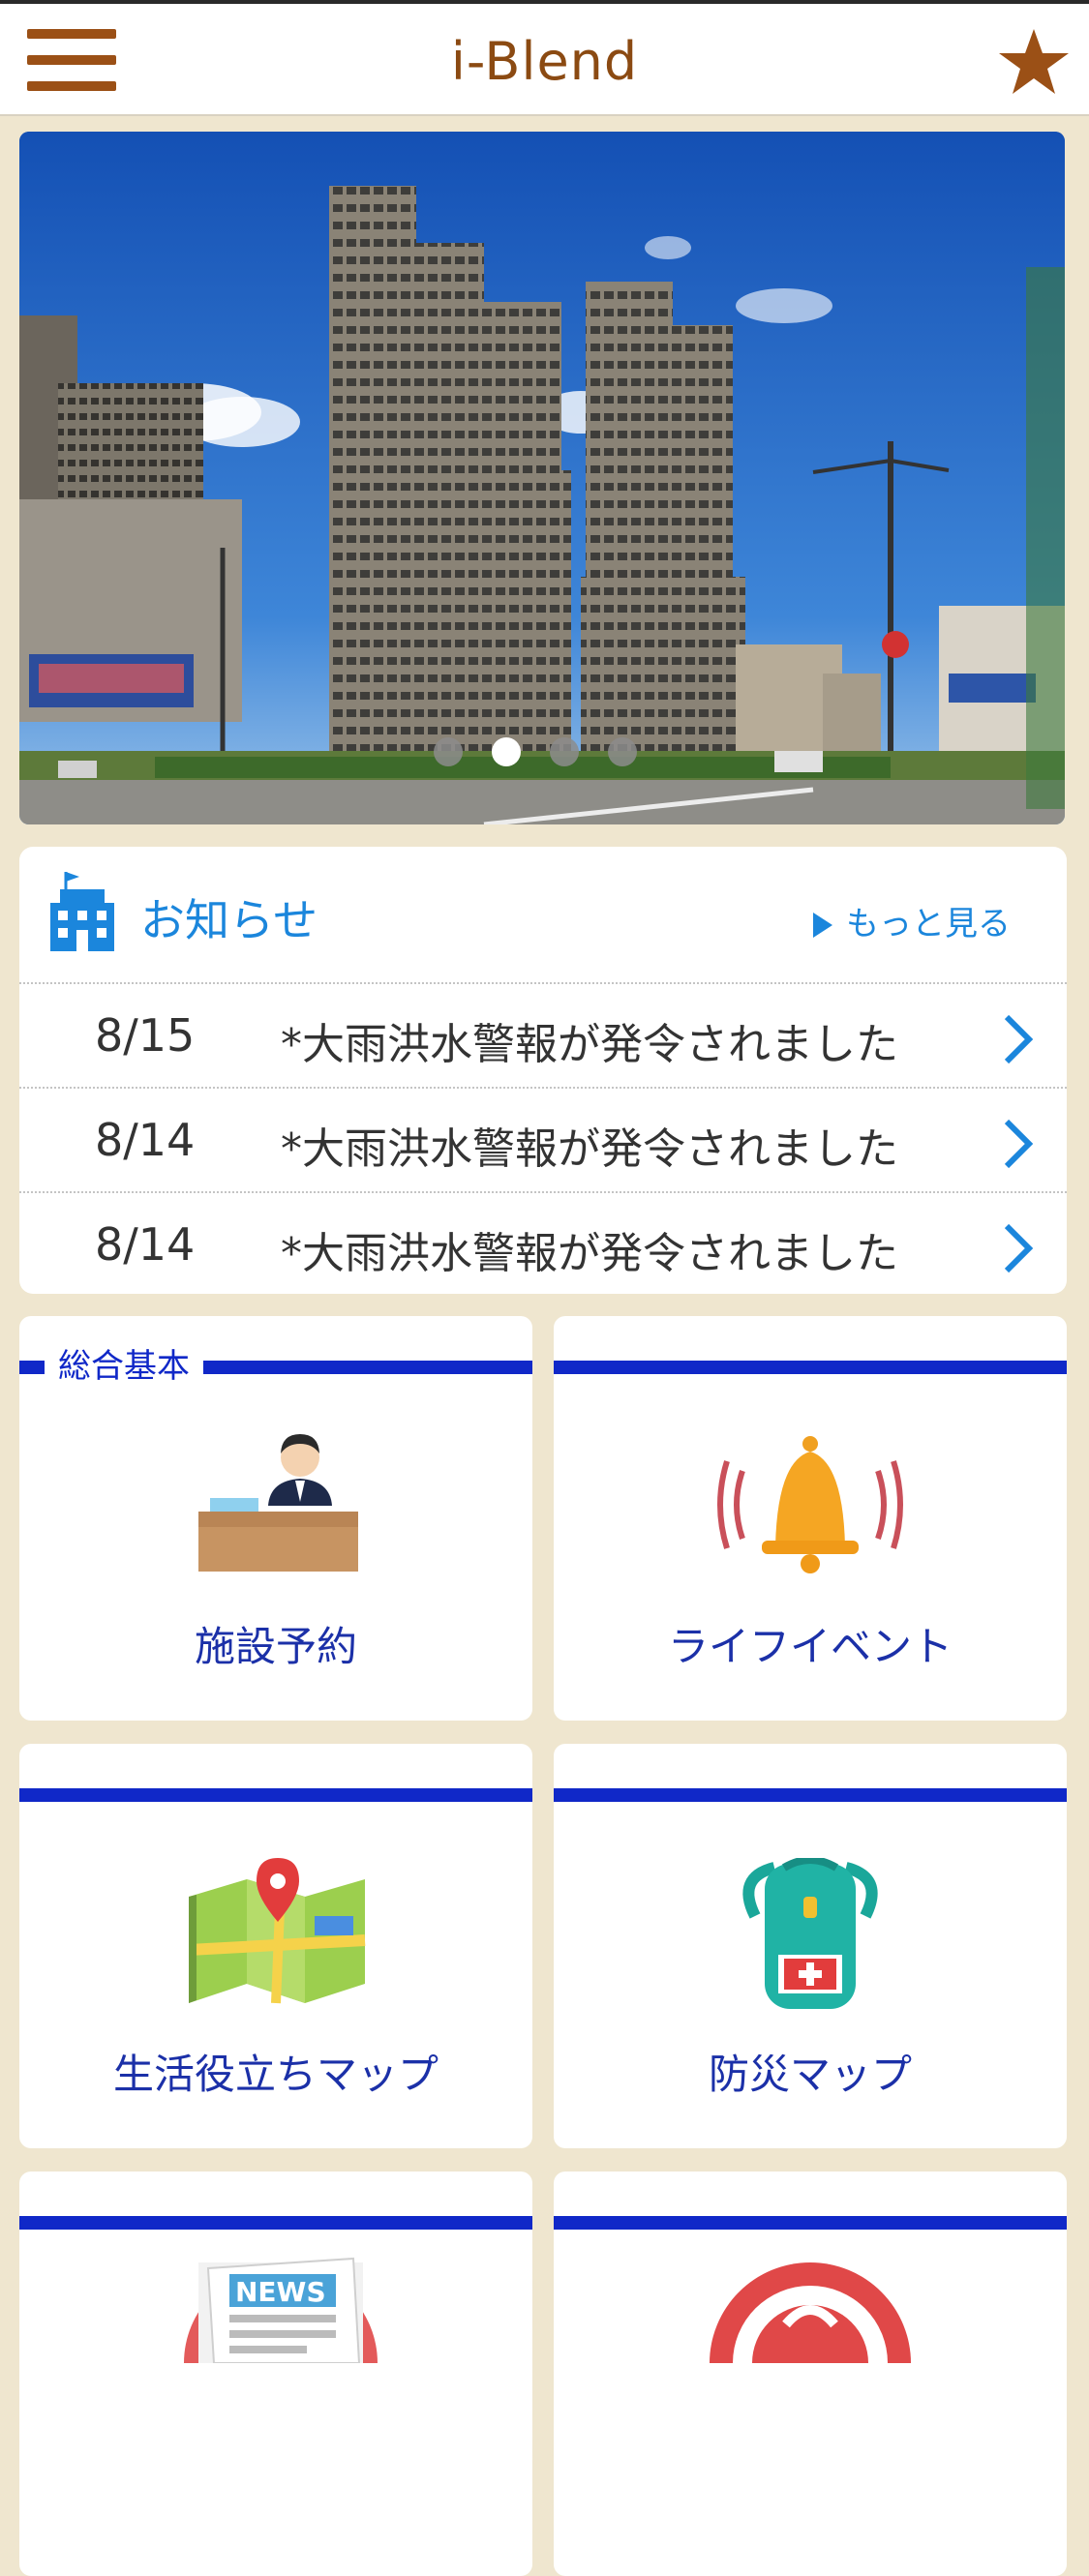 The height and width of the screenshot is (2576, 1089). Describe the element at coordinates (810, 1504) in the screenshot. I see `bell-icon` at that location.